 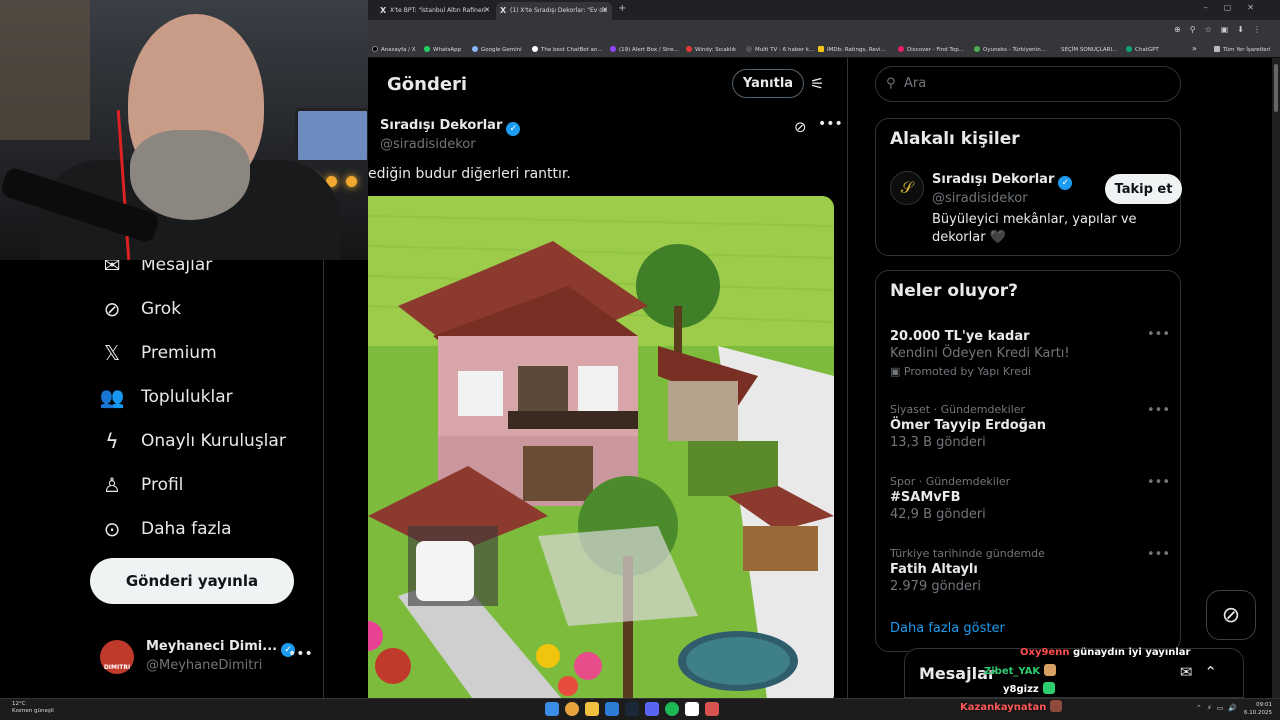 I want to click on weather-desc: Kısmen güneşli, so click(x=33, y=711).